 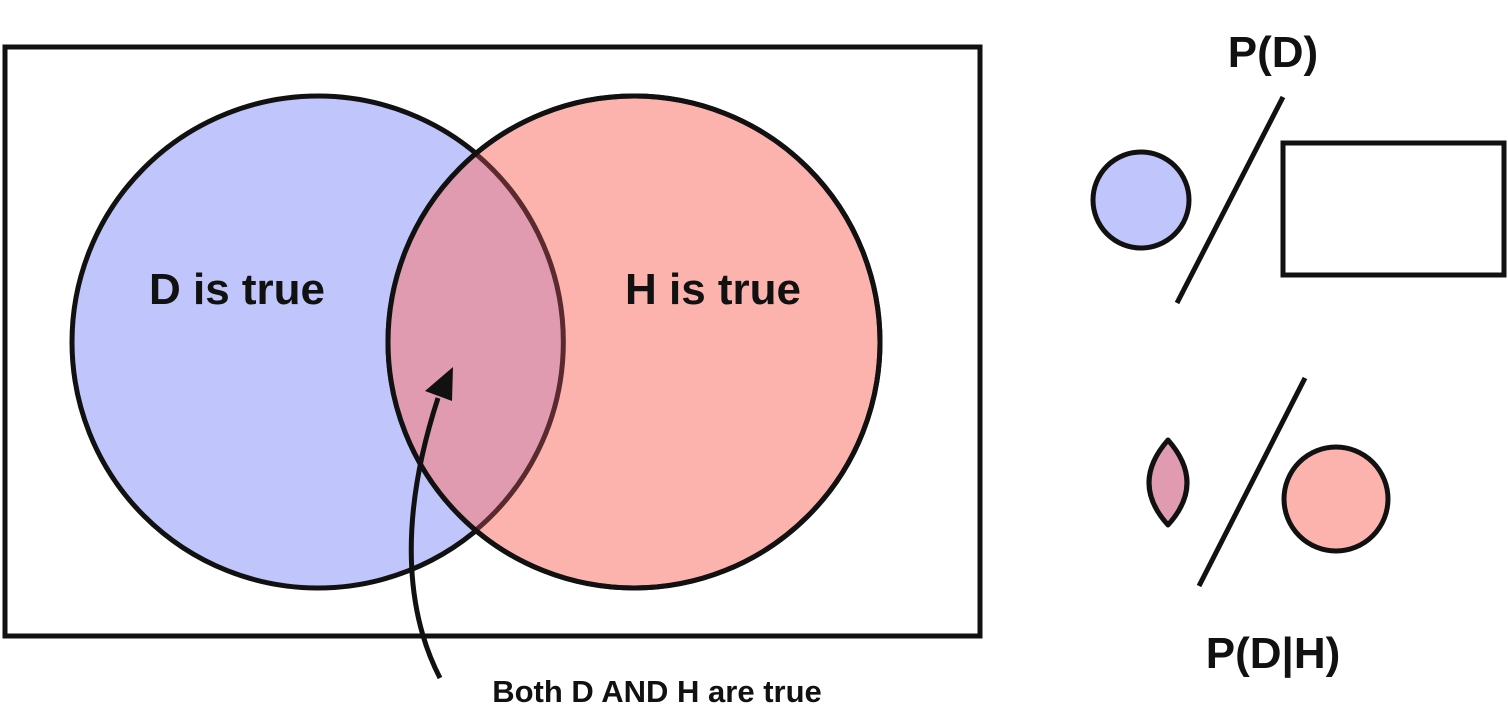 I want to click on p-dh-label: P(D|H), so click(x=1273, y=654).